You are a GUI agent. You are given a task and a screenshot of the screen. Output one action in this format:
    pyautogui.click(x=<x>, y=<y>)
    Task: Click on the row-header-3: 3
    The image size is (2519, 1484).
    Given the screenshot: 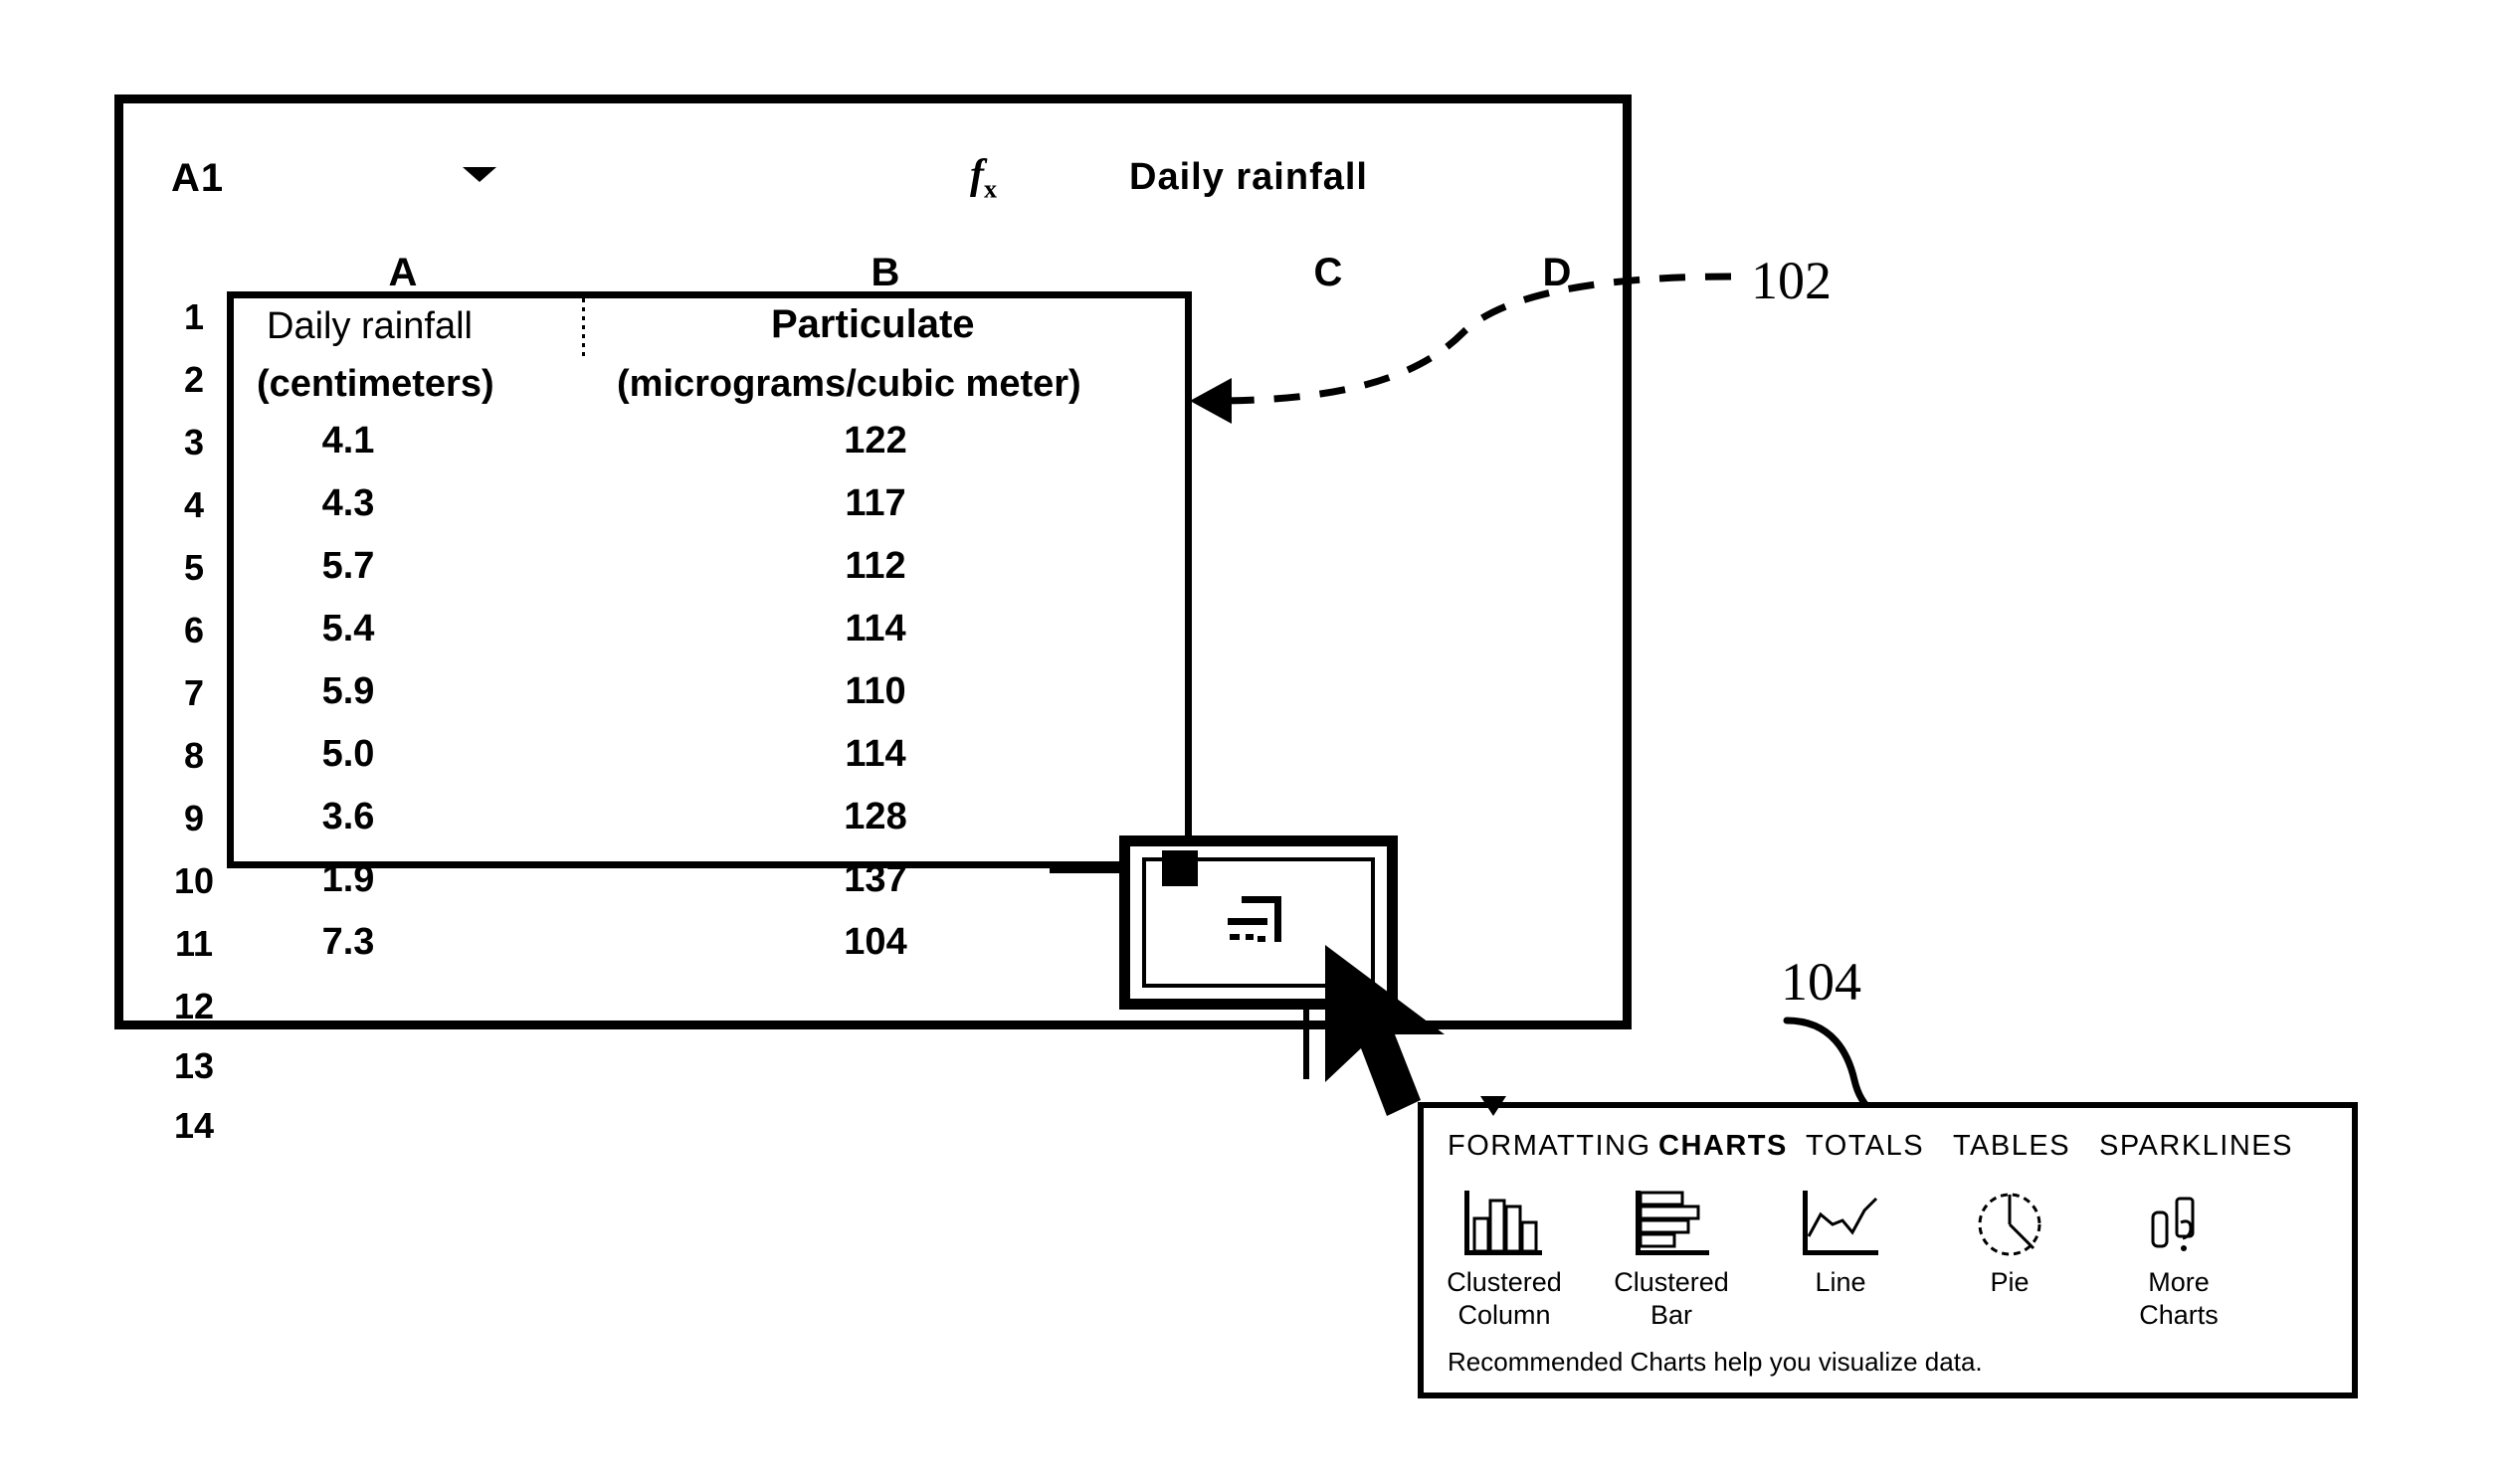 What is the action you would take?
    pyautogui.click(x=194, y=443)
    